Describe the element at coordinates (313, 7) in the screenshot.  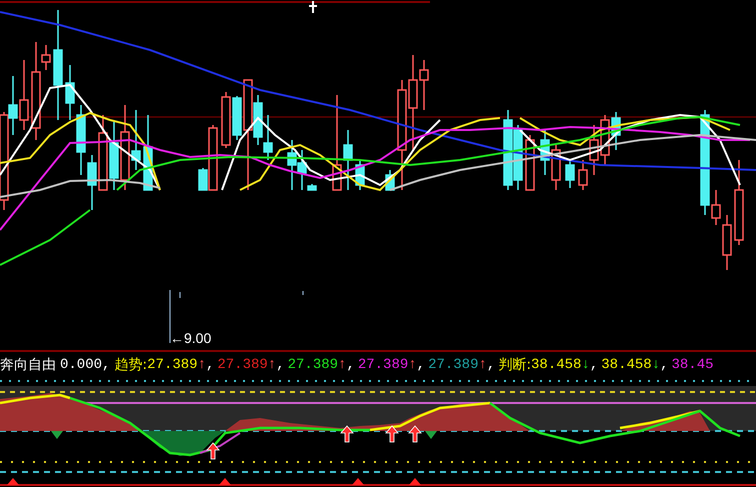
I see `crosshair-icon` at that location.